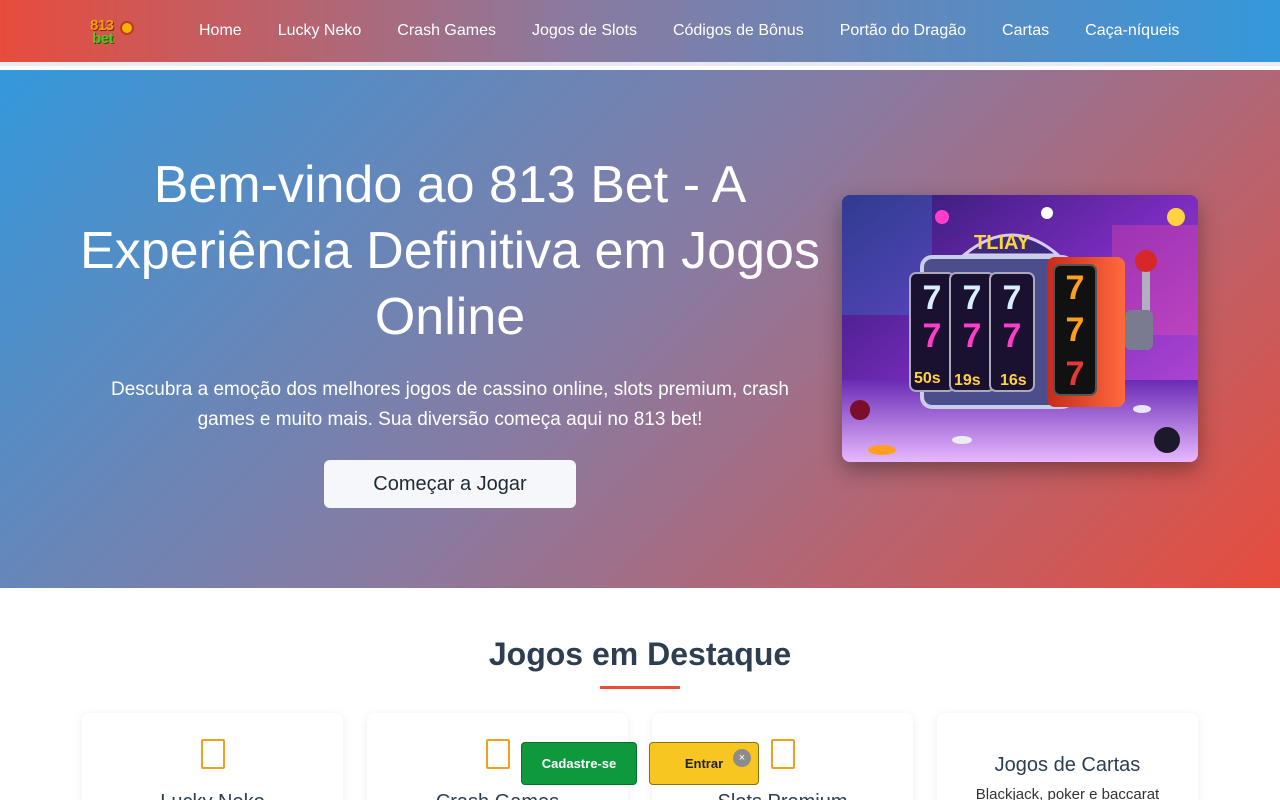 The width and height of the screenshot is (1280, 800). What do you see at coordinates (640, 687) in the screenshot?
I see `title-underline` at bounding box center [640, 687].